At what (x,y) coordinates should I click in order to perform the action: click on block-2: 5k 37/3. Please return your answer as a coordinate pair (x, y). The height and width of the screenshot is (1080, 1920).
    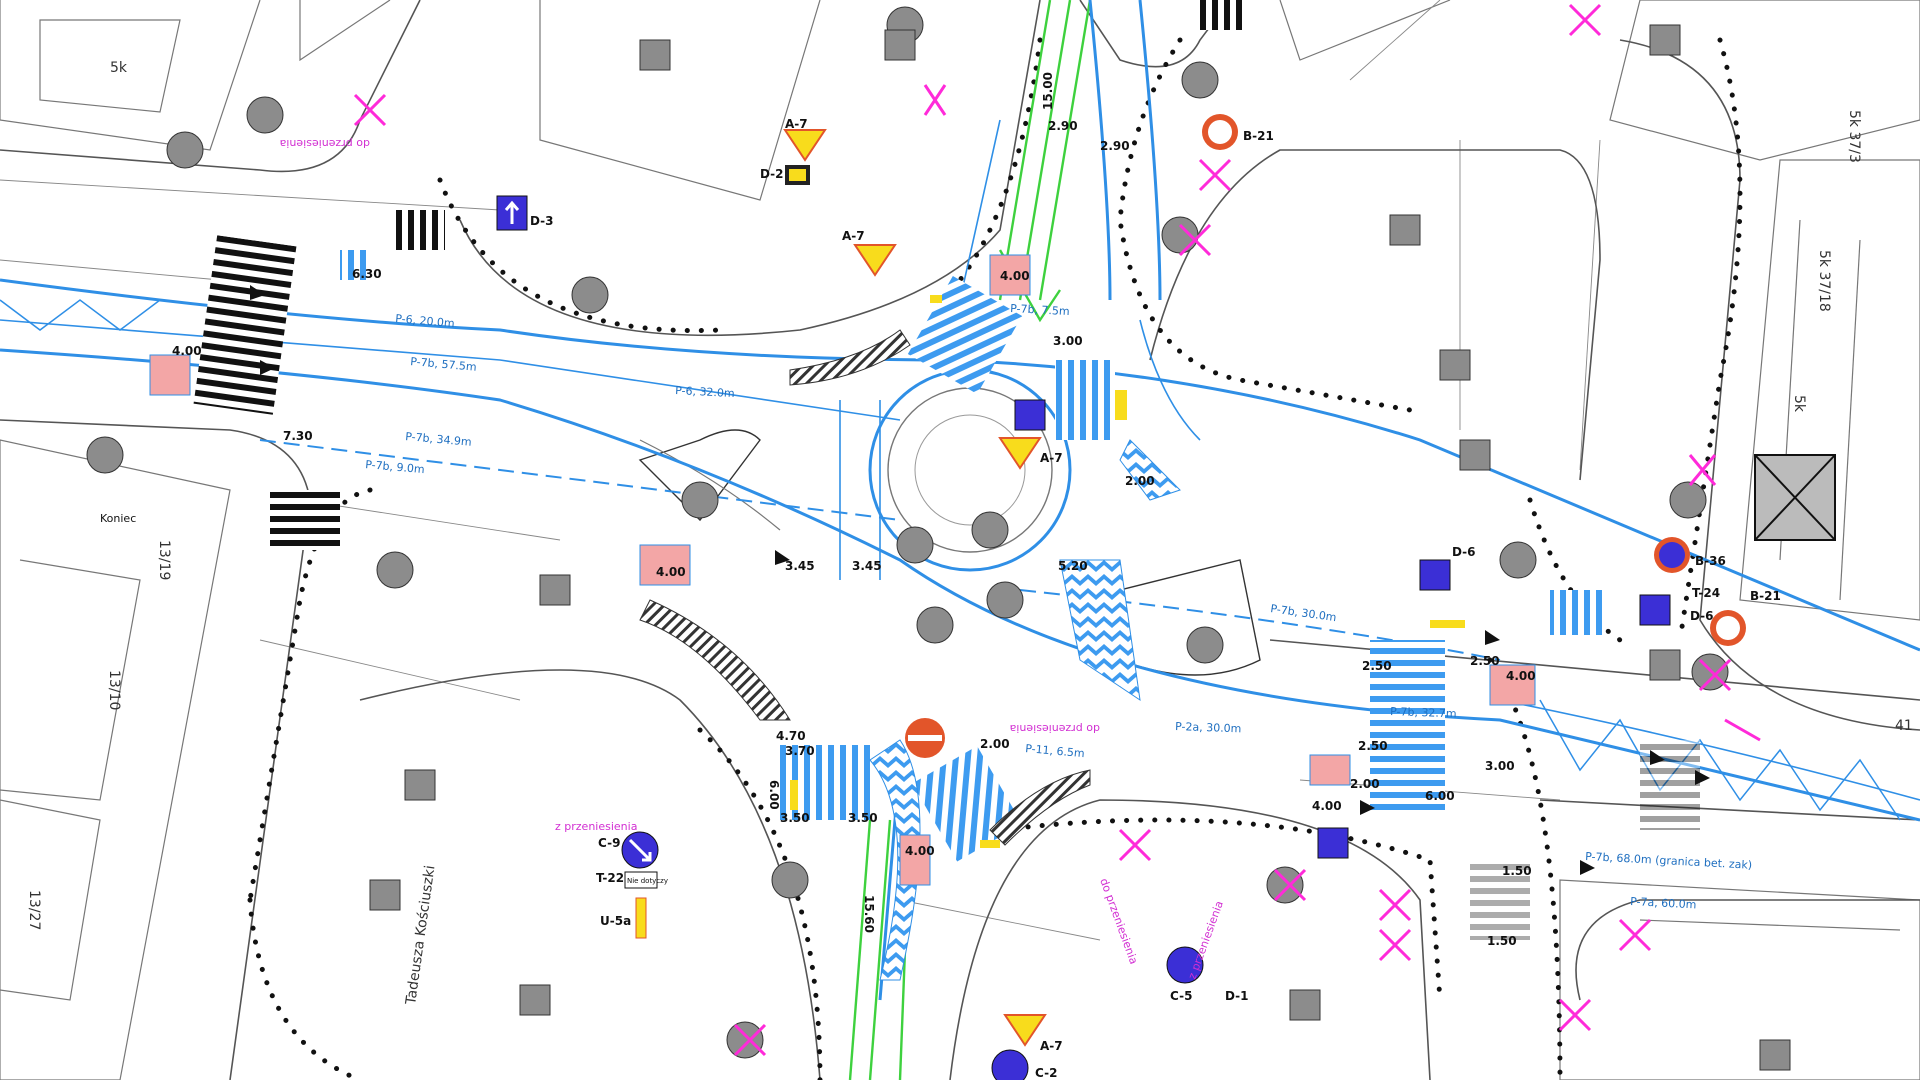
    Looking at the image, I should click on (1854, 136).